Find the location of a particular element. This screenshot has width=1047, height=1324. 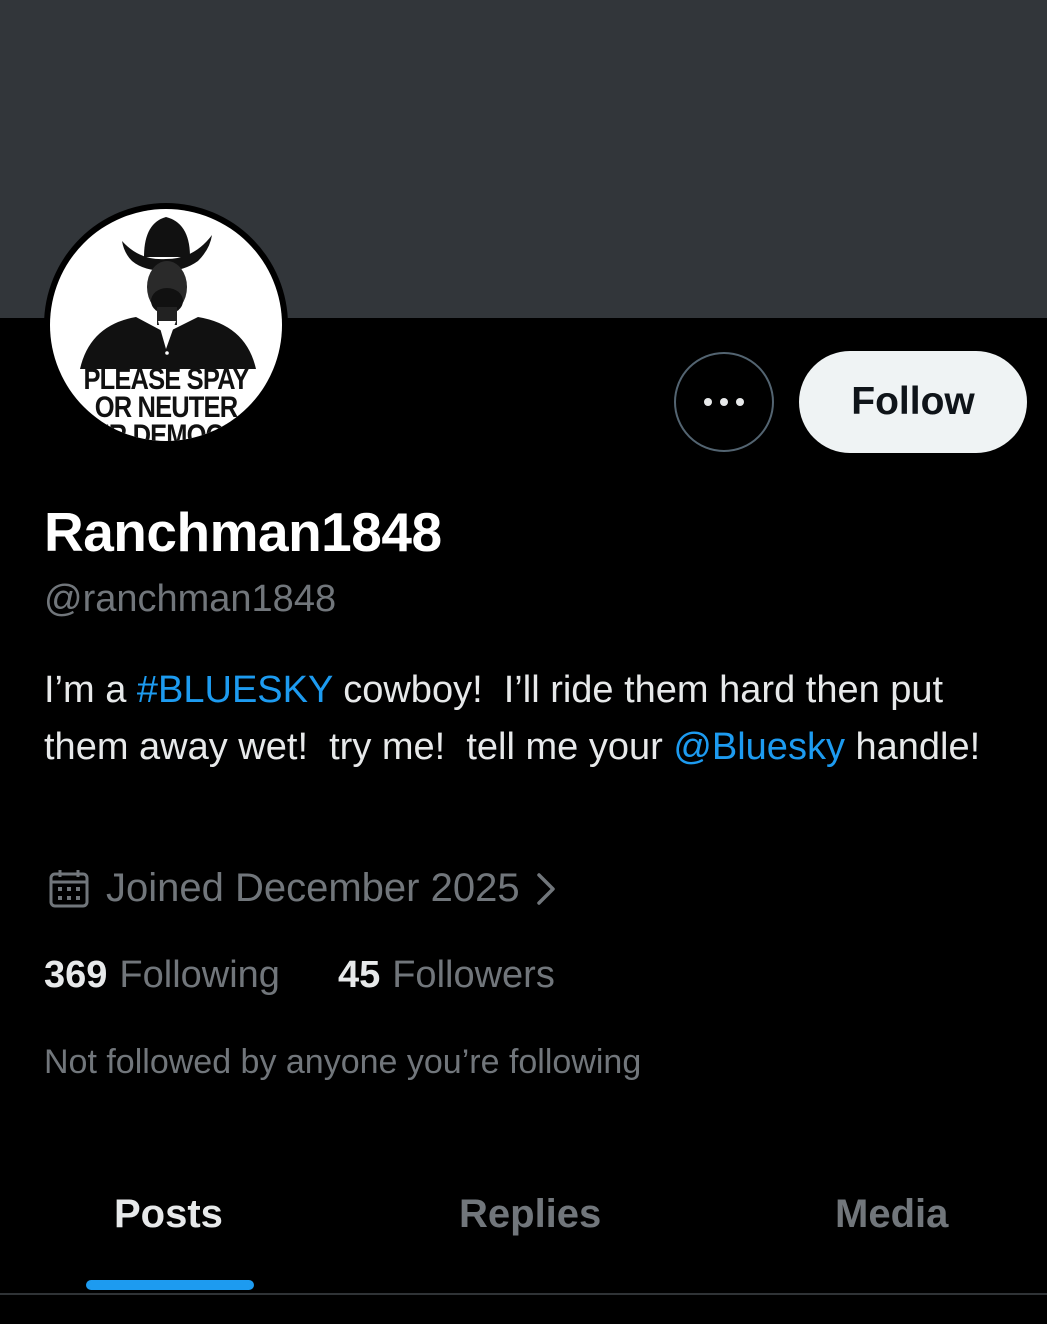

followers-stat: 45 Followers is located at coordinates (446, 975).